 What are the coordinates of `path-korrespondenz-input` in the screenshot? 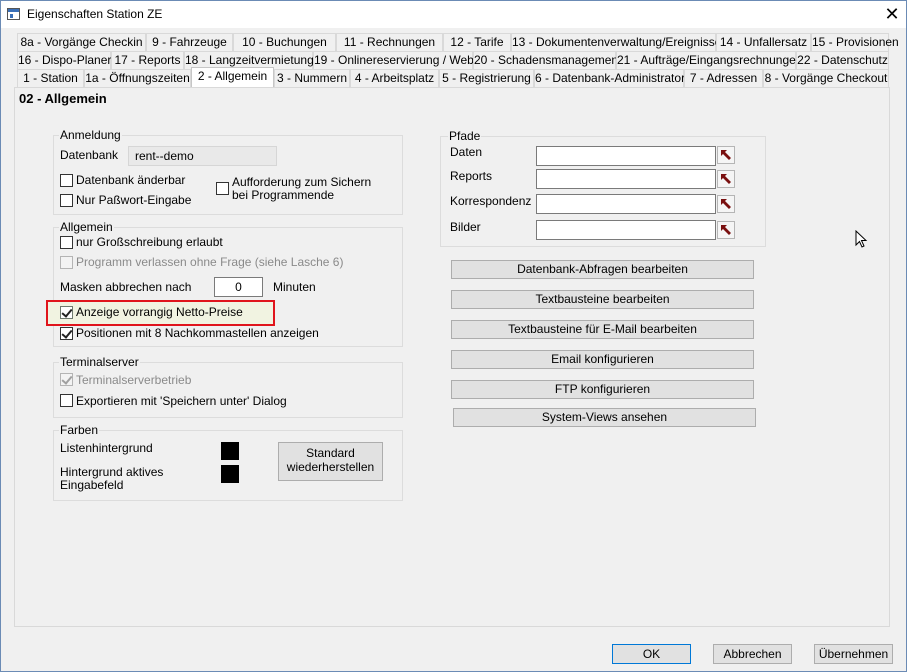 It's located at (626, 204).